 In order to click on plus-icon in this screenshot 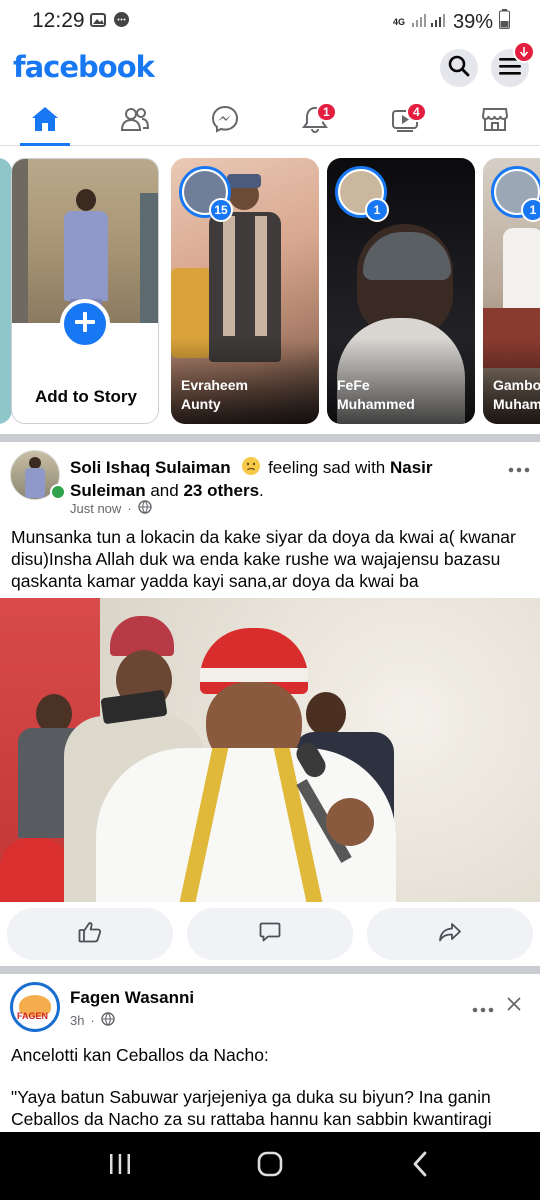, I will do `click(85, 324)`.